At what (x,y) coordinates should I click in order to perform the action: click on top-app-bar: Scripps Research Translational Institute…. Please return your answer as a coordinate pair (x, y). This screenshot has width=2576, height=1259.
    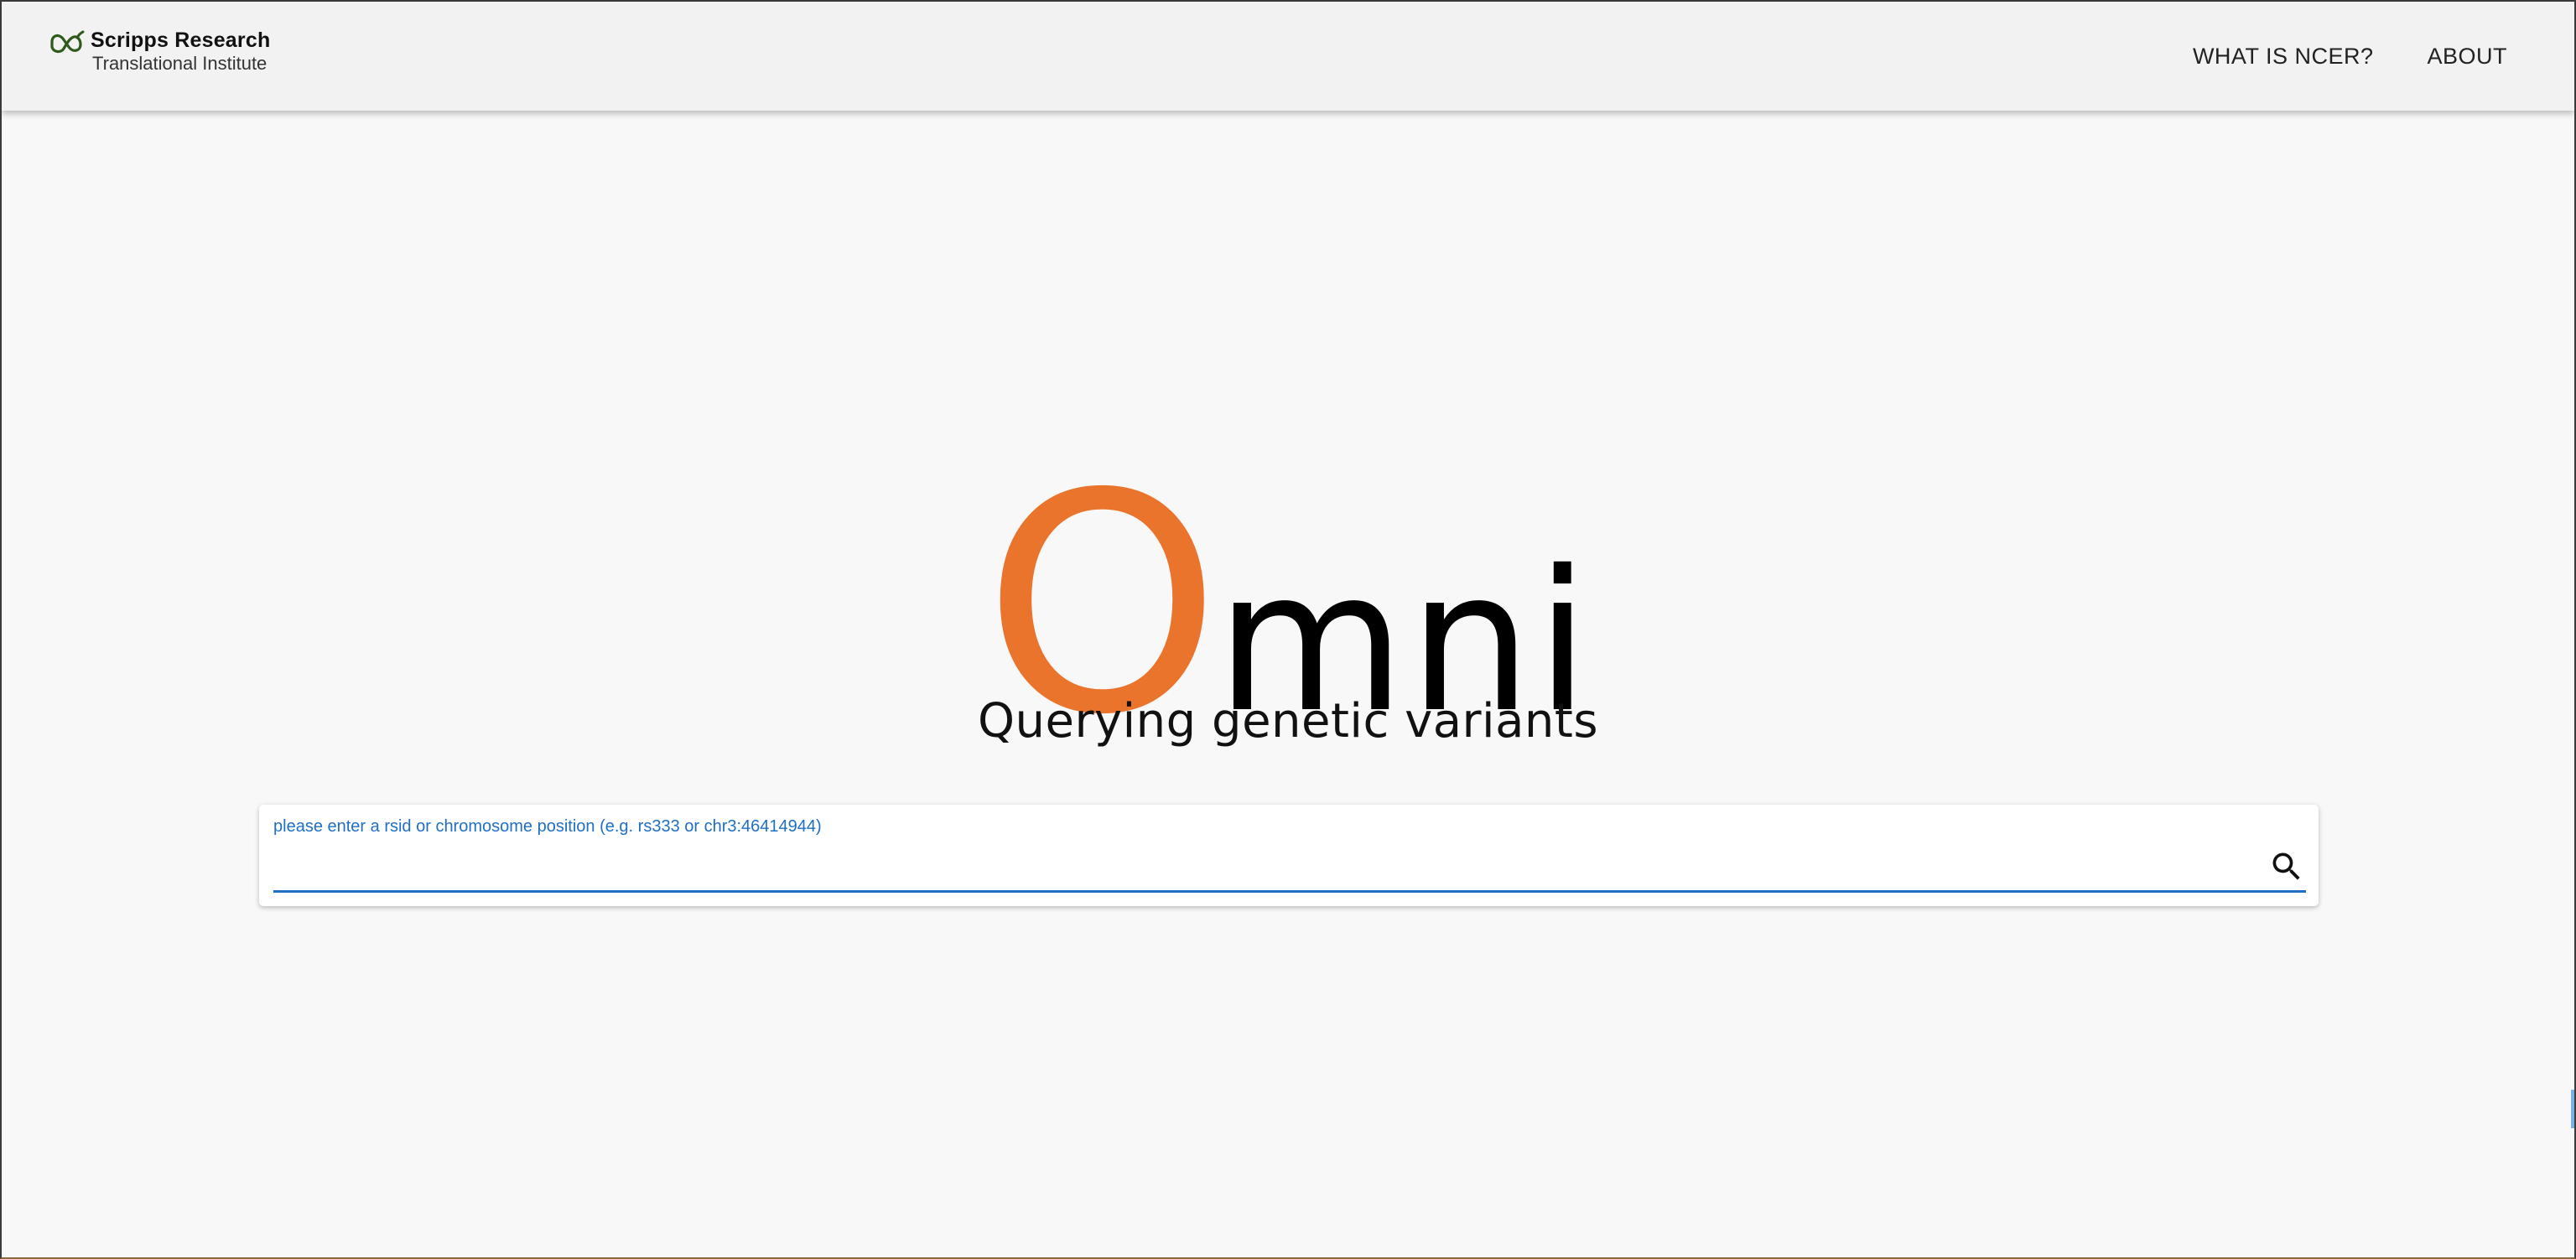
    Looking at the image, I should click on (1288, 56).